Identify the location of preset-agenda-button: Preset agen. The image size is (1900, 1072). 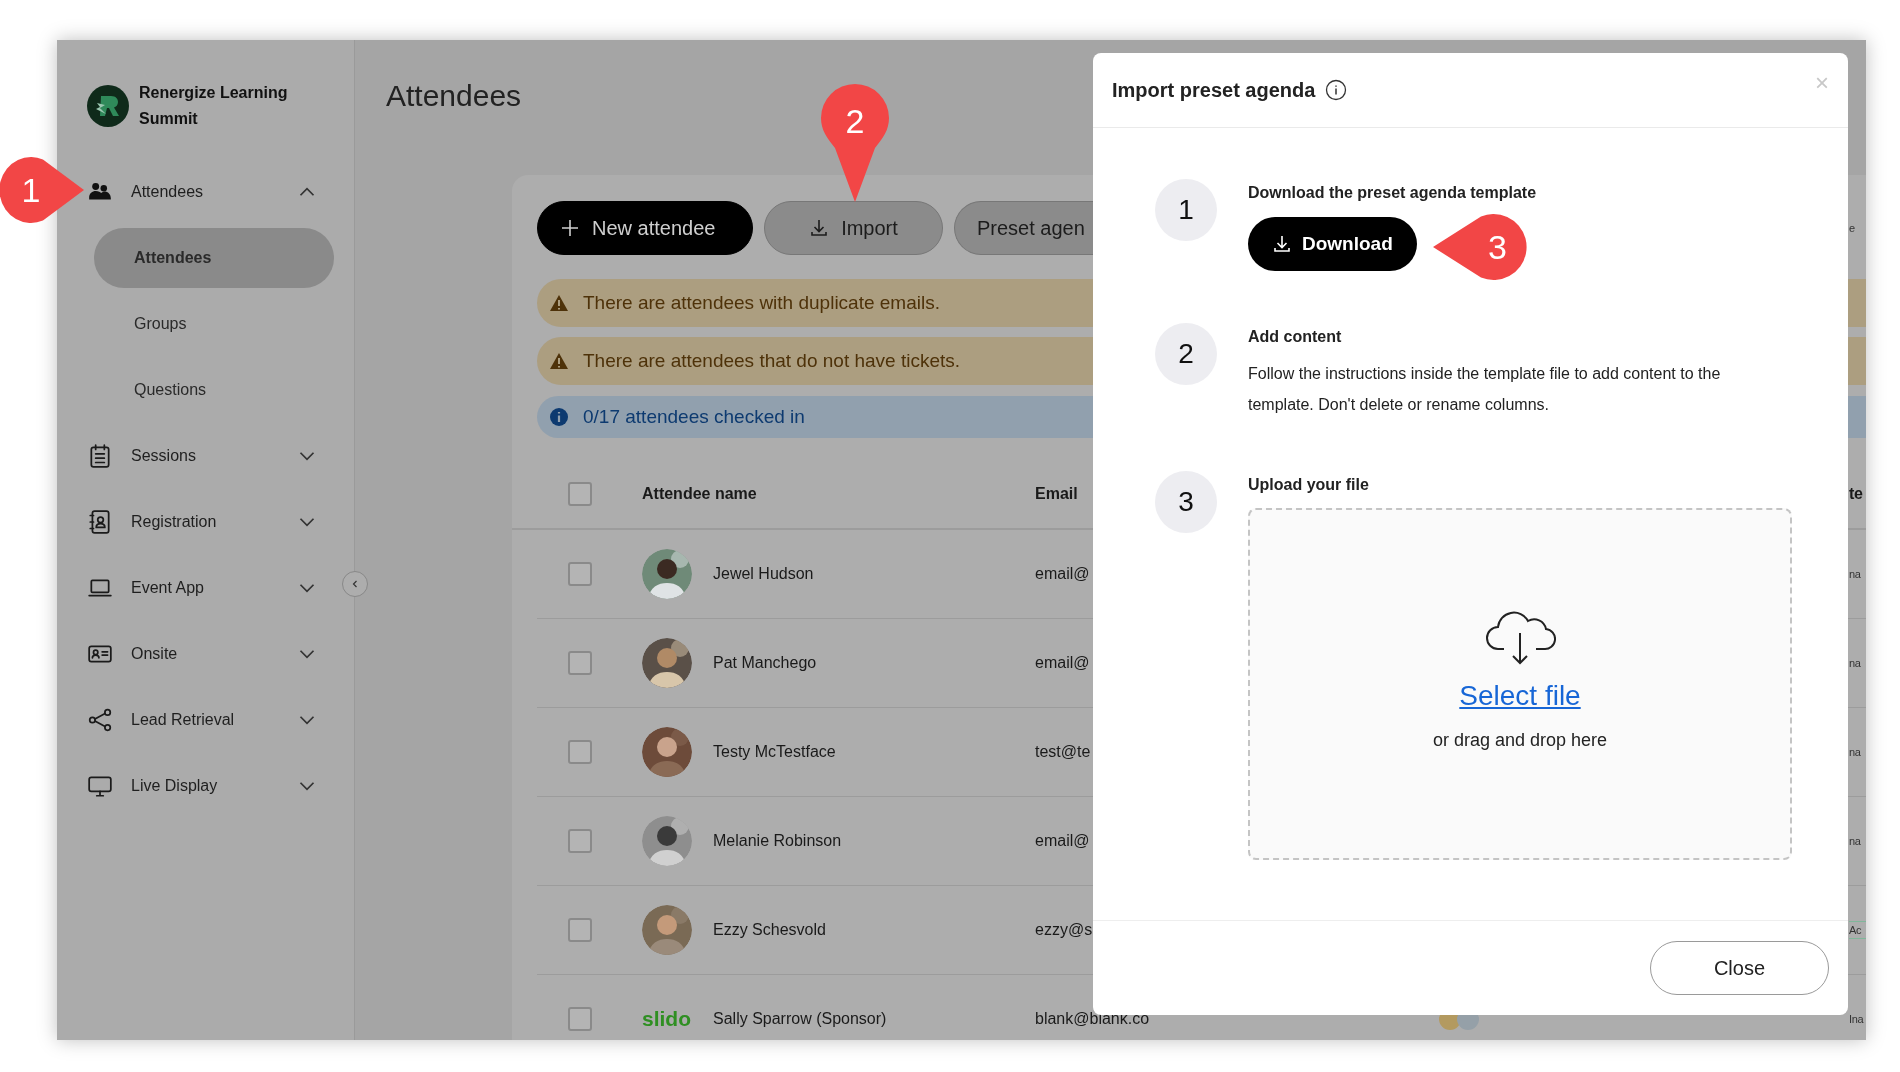
(1024, 228).